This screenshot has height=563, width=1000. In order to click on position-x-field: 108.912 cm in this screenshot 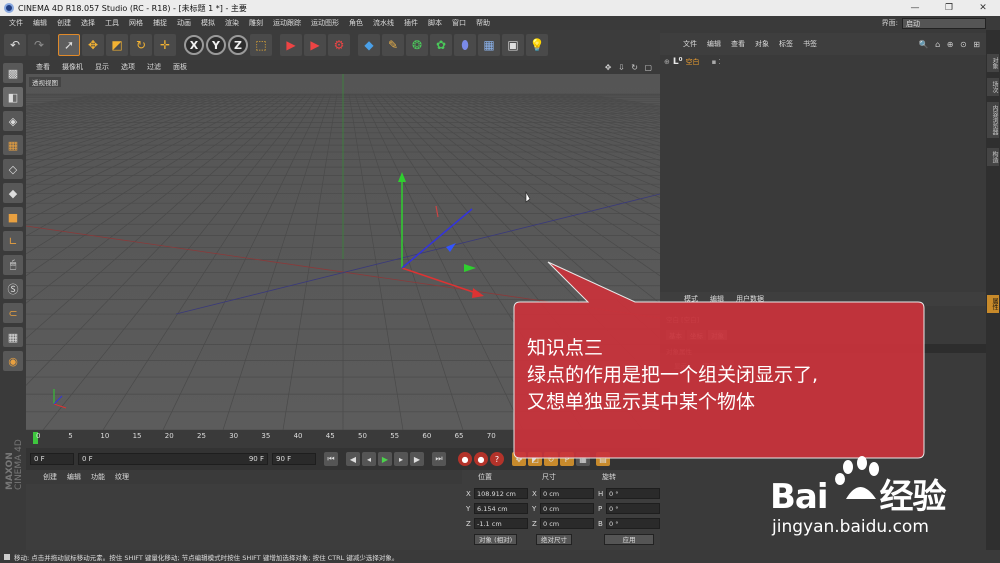, I will do `click(501, 493)`.